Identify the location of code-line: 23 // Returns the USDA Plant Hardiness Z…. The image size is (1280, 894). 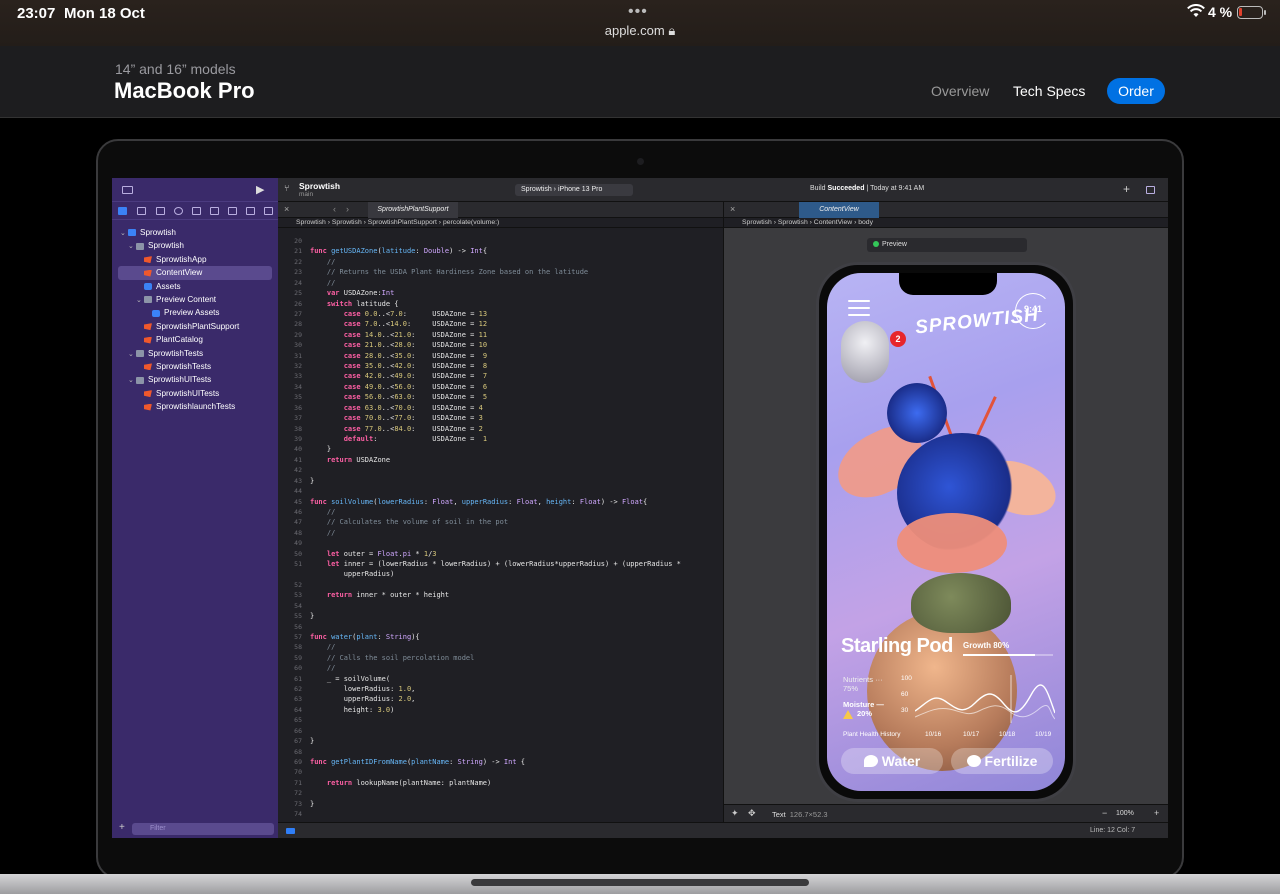
(501, 272).